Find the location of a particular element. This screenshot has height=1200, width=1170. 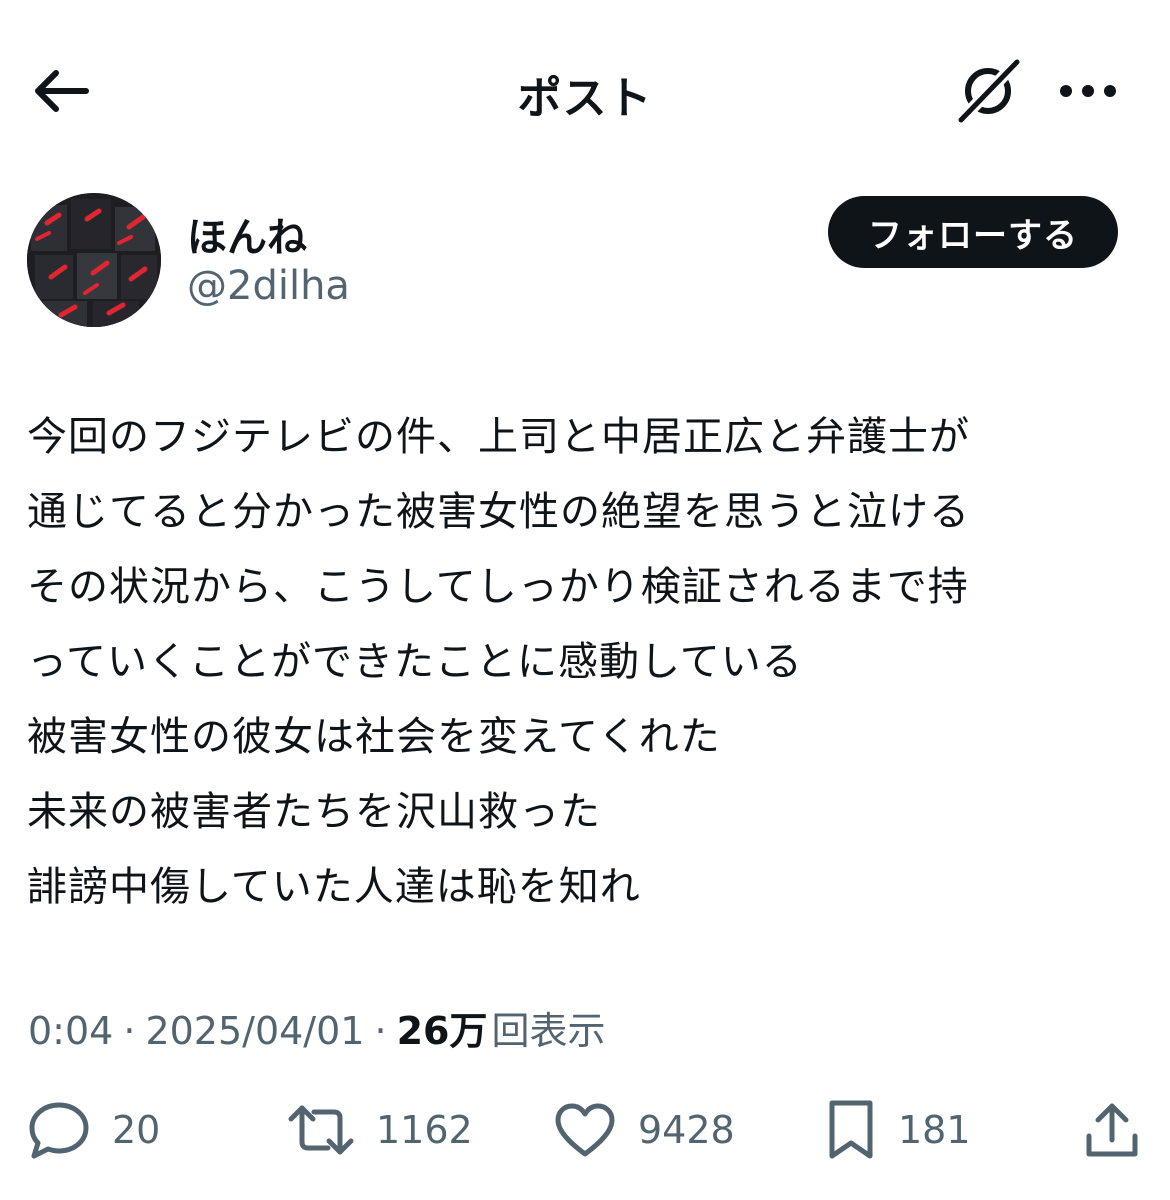

tweet-date: 2025/04/01 is located at coordinates (255, 1031).